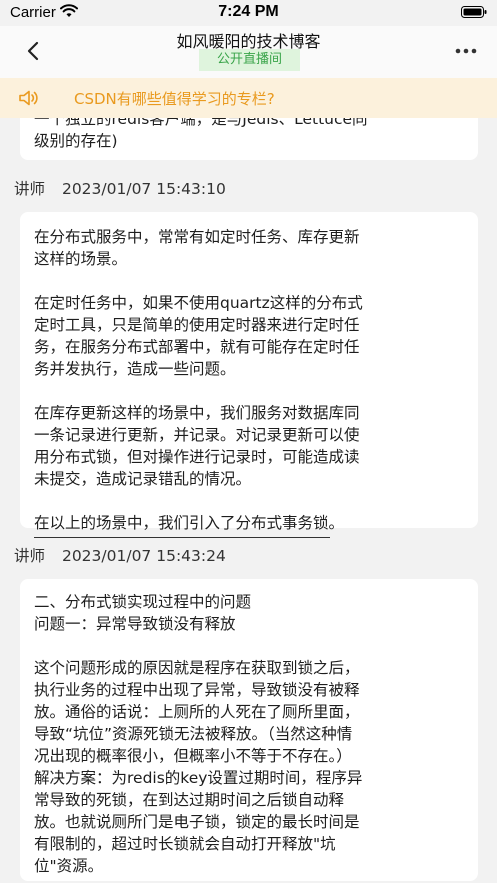  What do you see at coordinates (249, 60) in the screenshot?
I see `live-room-badge: 公开直播间` at bounding box center [249, 60].